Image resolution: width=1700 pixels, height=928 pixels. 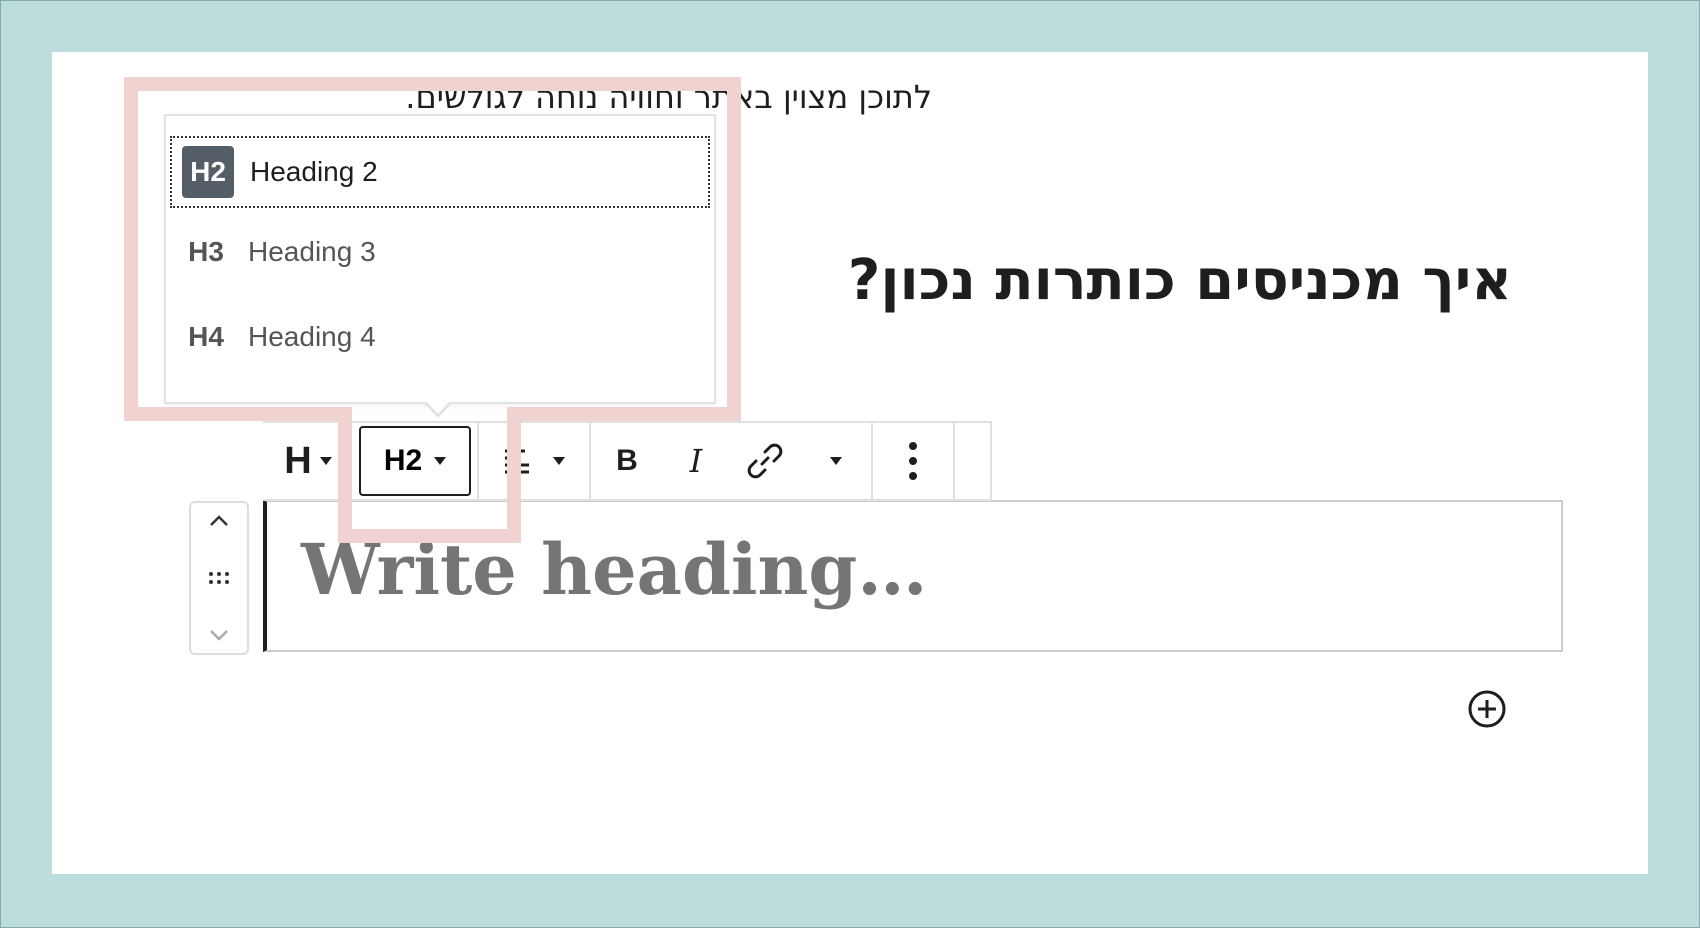 I want to click on menu-item-label: Heading 2, so click(x=314, y=171).